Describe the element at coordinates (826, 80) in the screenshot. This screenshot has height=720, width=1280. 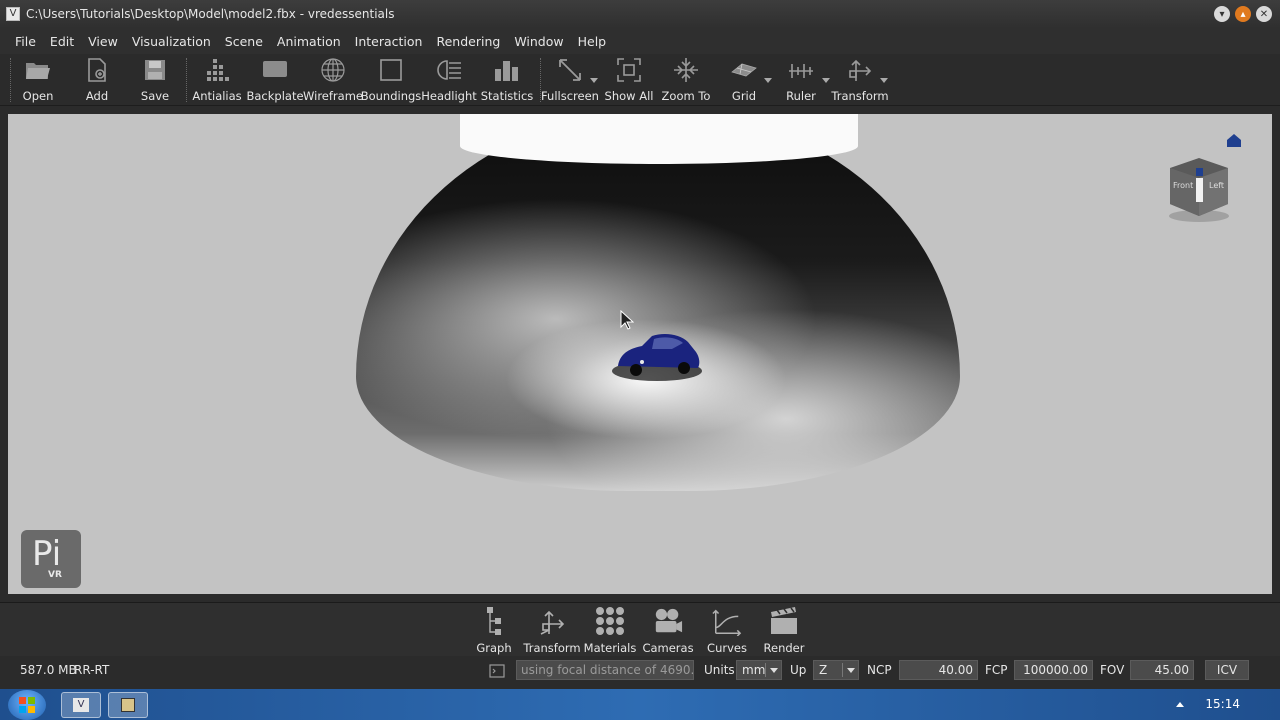
I see `ruler-dropdown-arrow` at that location.